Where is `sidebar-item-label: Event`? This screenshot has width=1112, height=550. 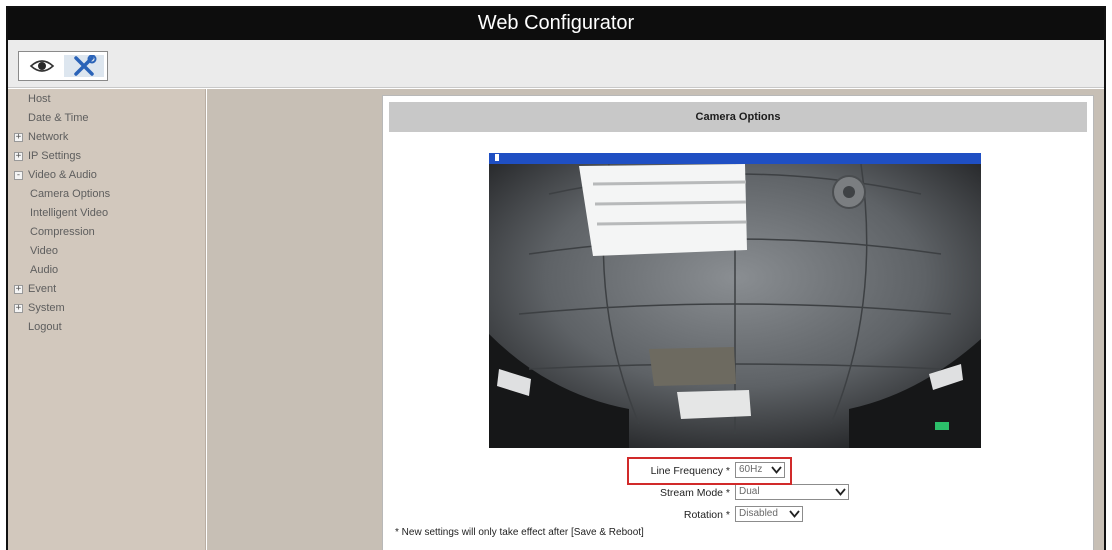
sidebar-item-label: Event is located at coordinates (42, 289).